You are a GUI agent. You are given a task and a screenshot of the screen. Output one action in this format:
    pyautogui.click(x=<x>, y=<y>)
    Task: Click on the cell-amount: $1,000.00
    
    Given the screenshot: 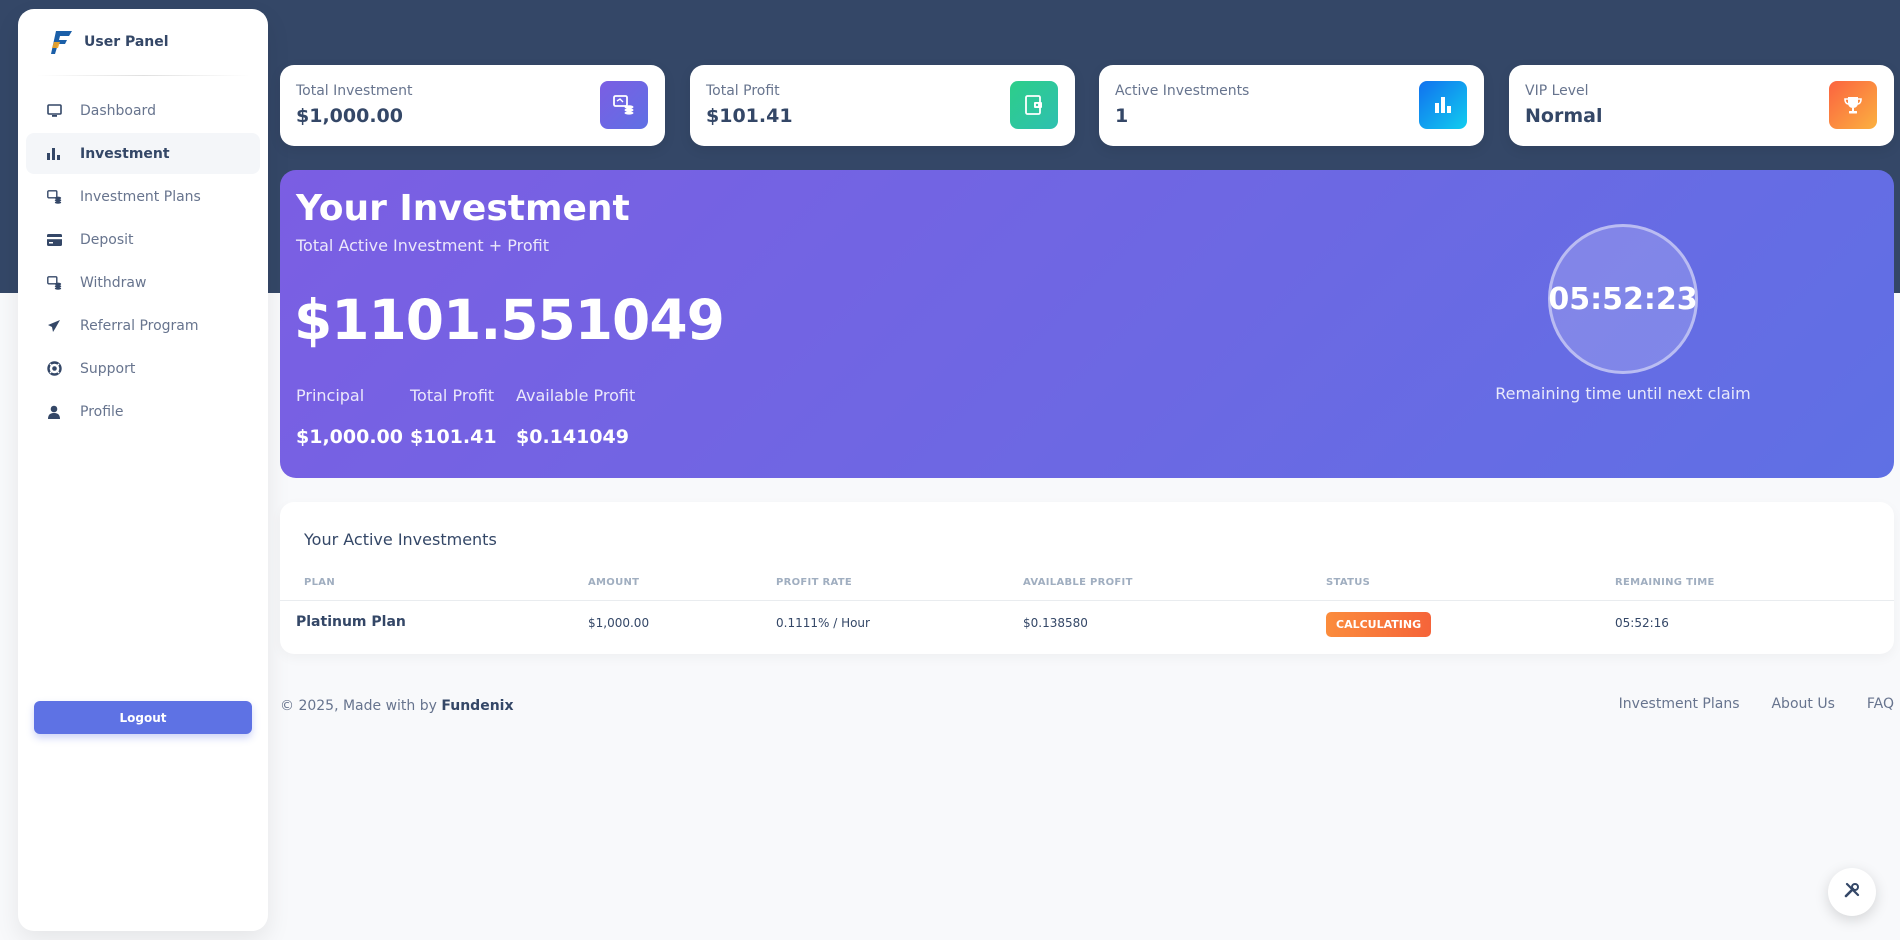 What is the action you would take?
    pyautogui.click(x=619, y=623)
    